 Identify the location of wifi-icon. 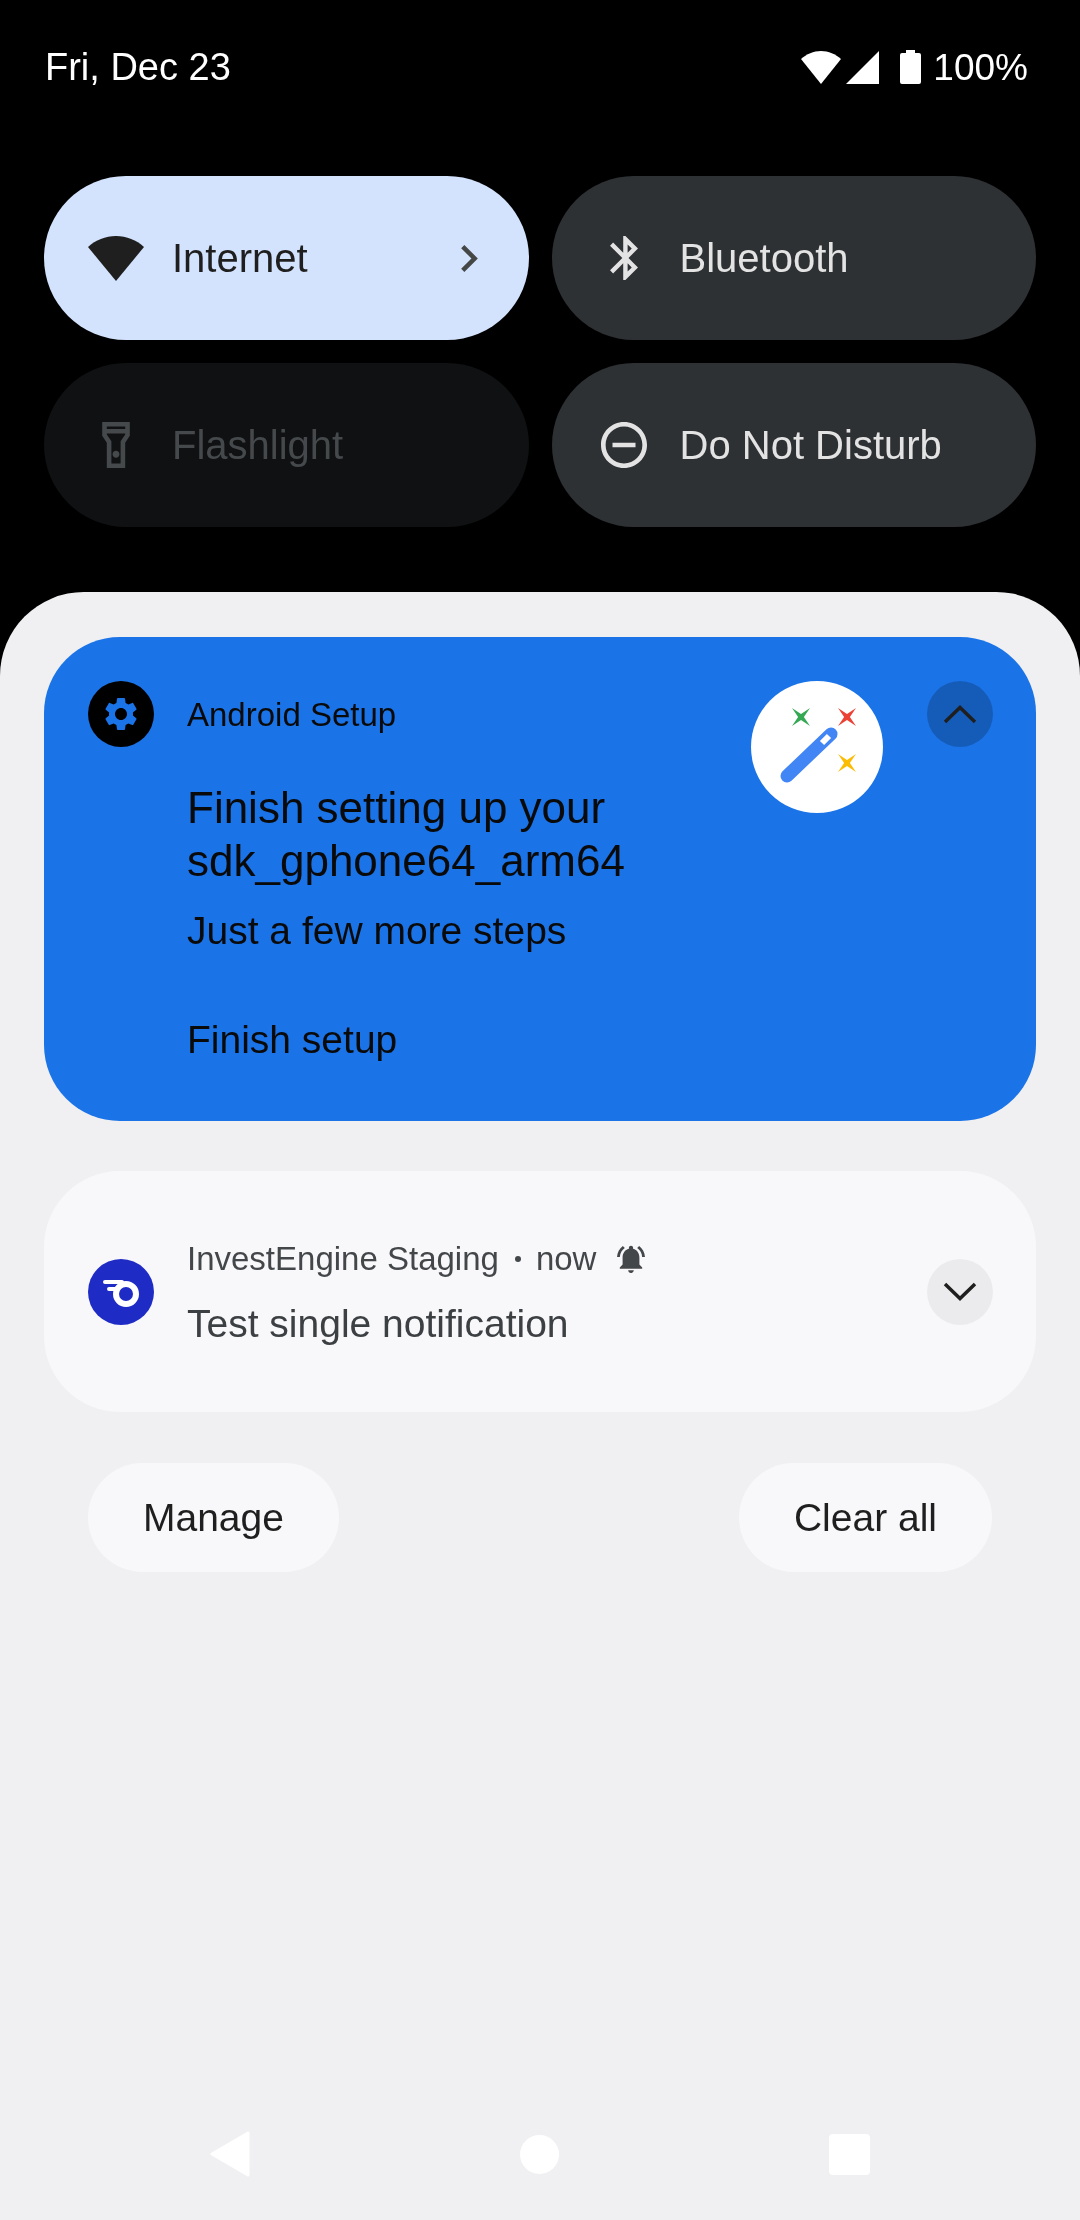
(116, 258).